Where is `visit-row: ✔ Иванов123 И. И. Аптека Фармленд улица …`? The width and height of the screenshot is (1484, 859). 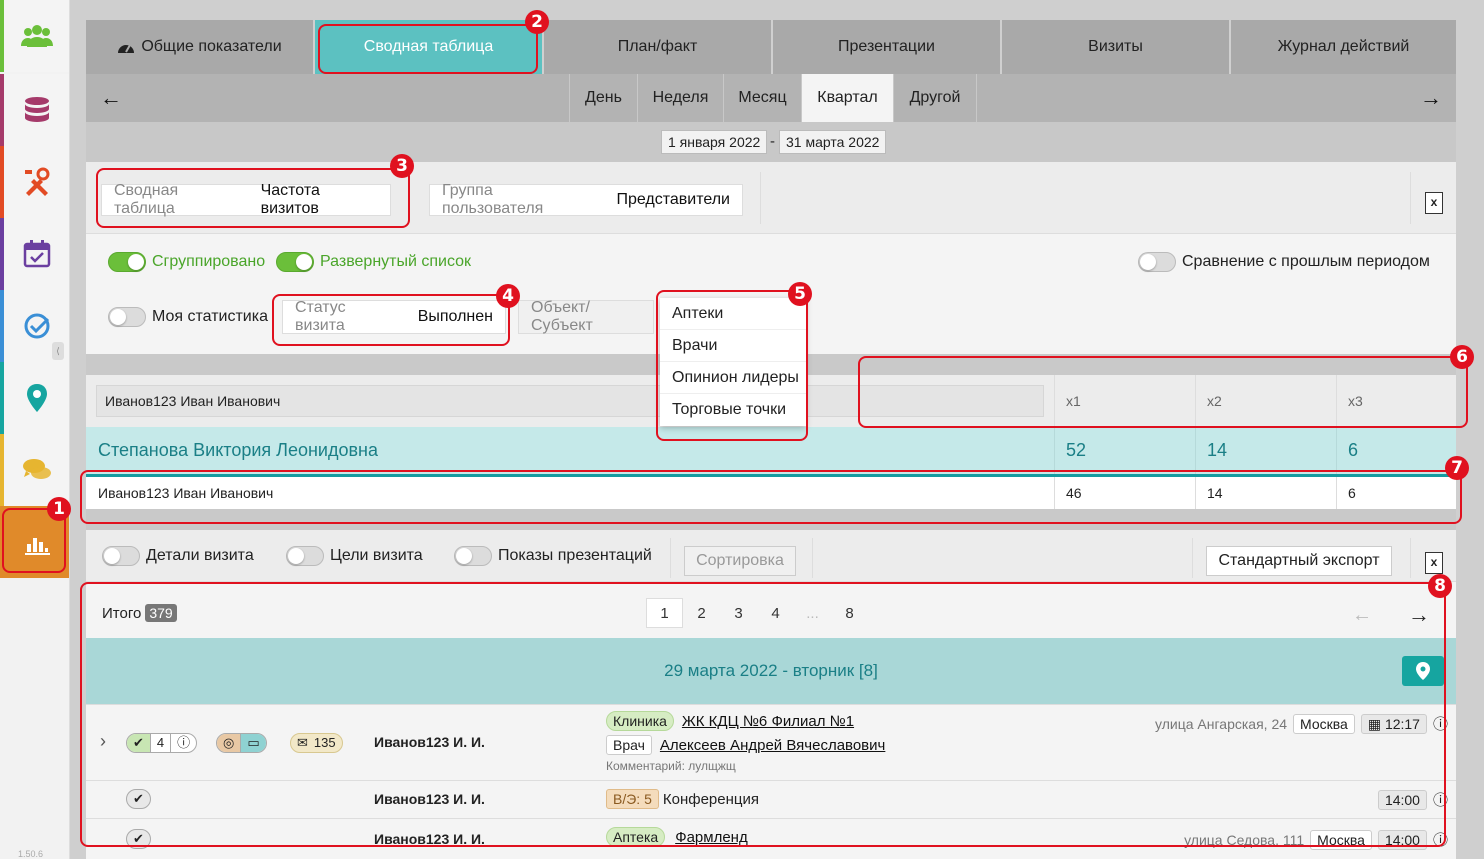
visit-row: ✔ Иванов123 И. И. Аптека Фармленд улица … is located at coordinates (771, 838).